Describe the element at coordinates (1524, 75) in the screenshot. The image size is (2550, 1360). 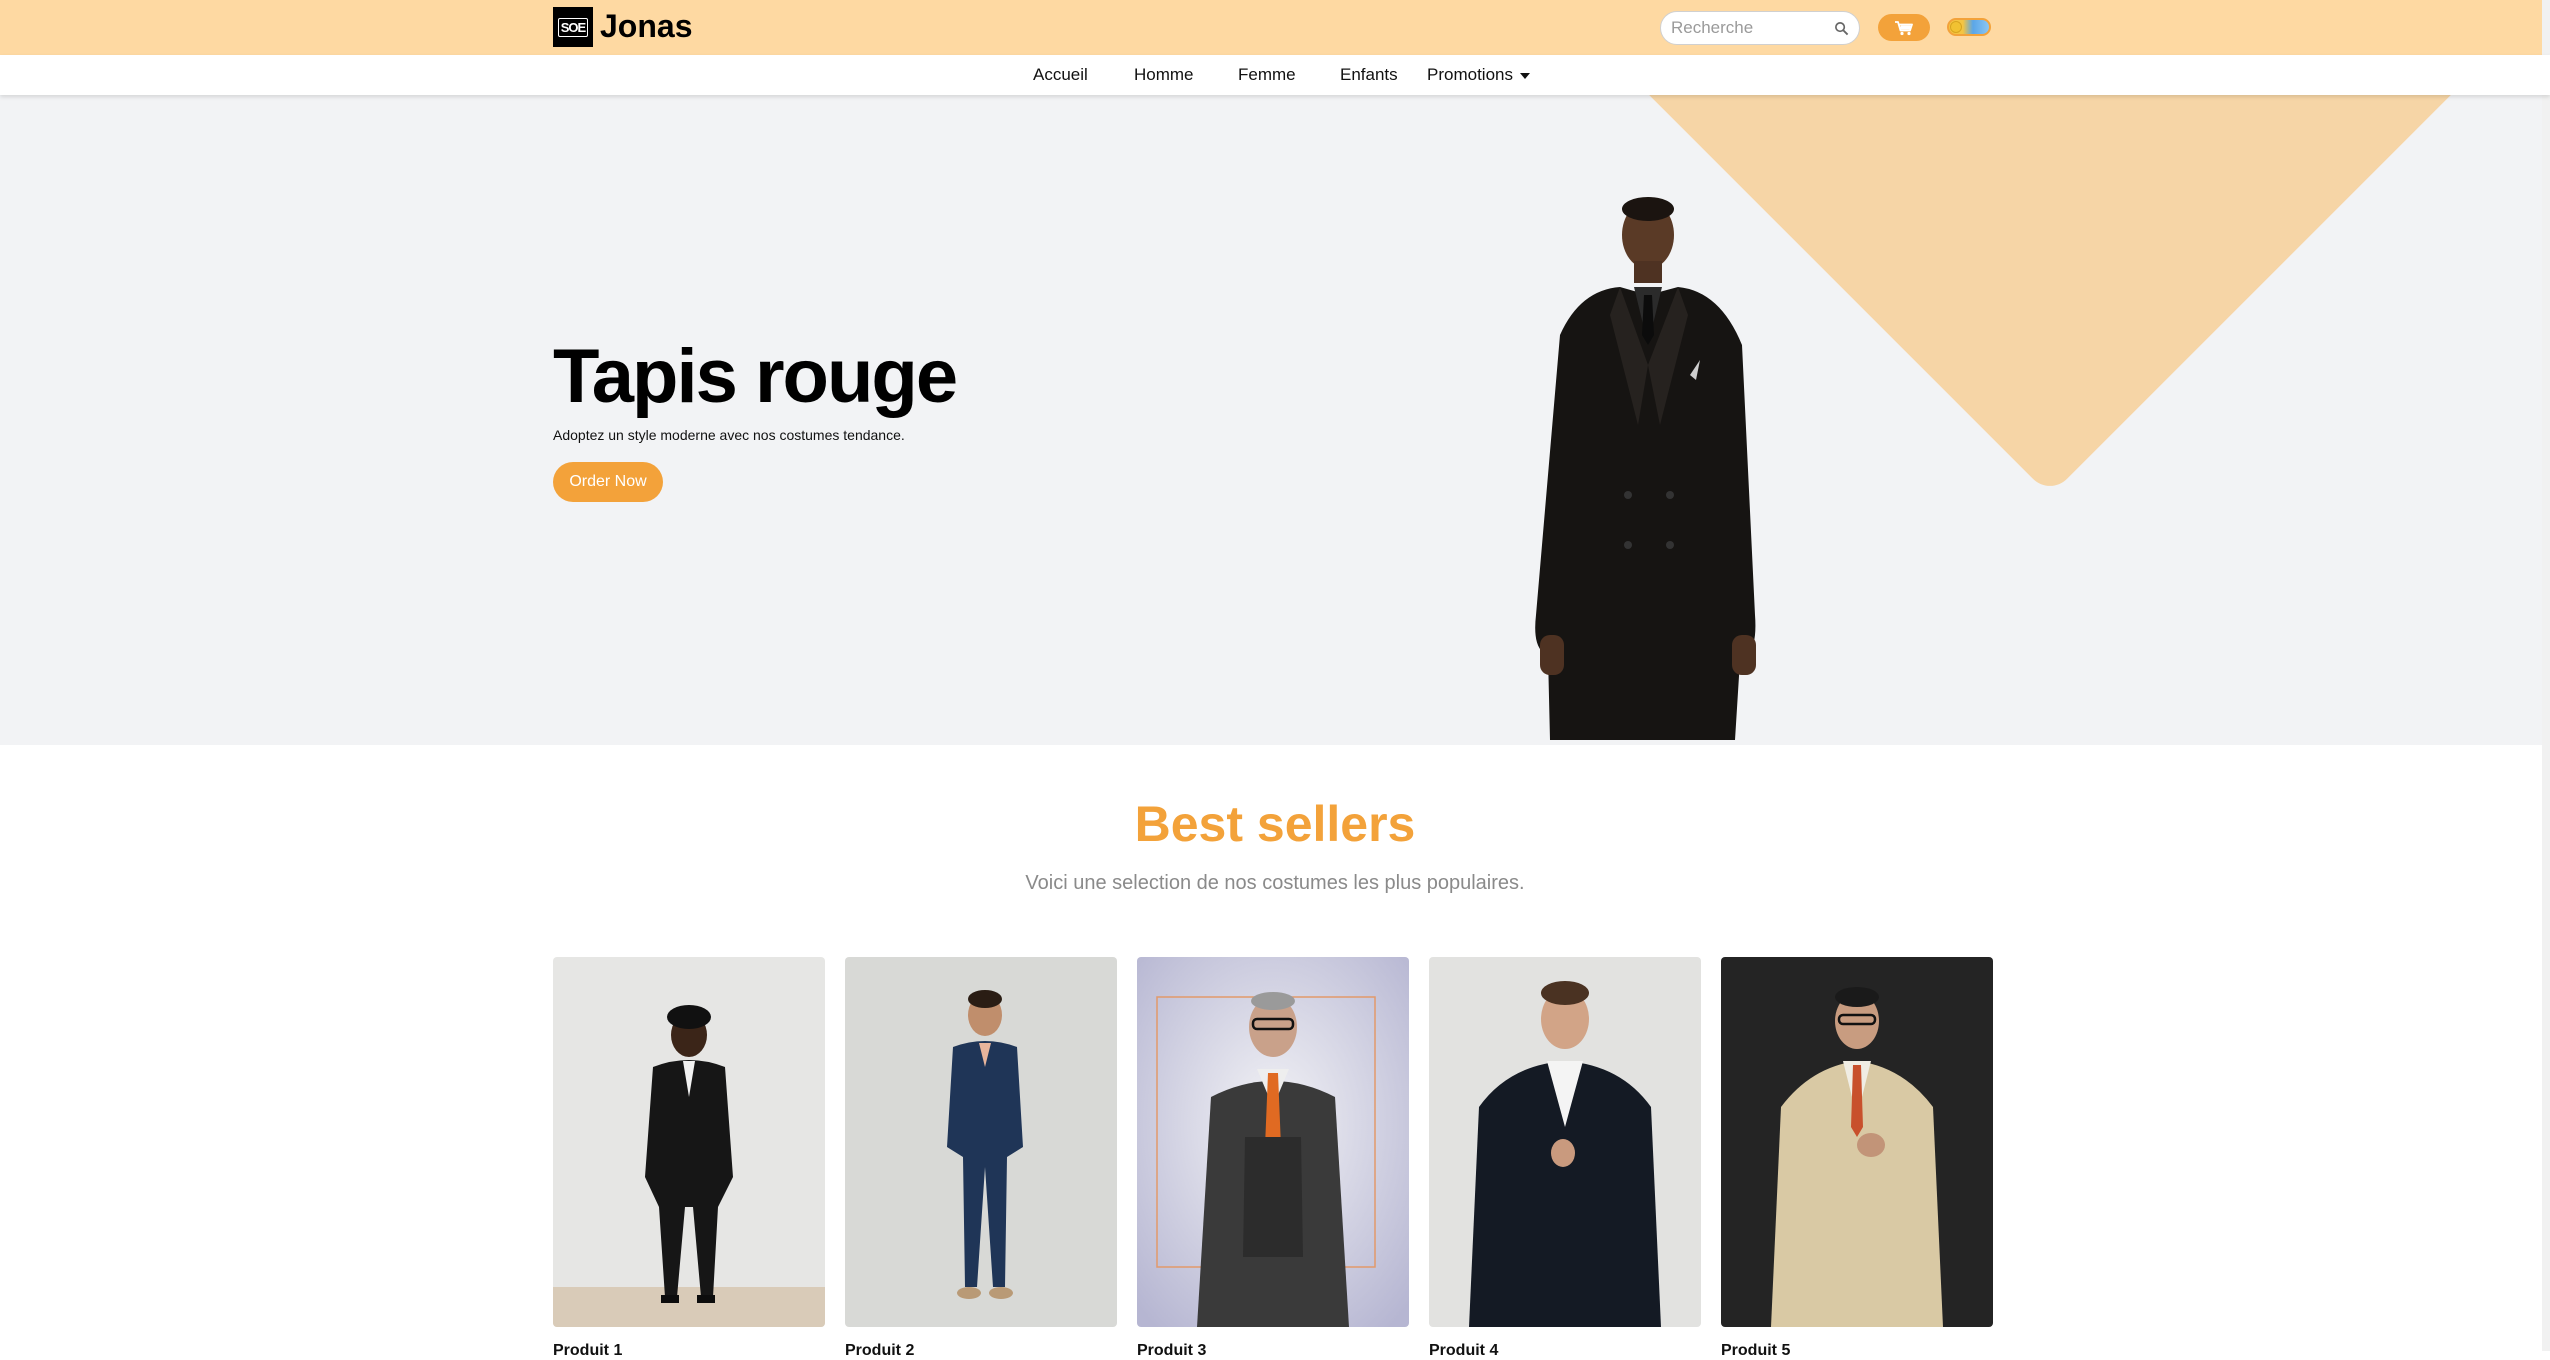
I see `caret-down-icon` at that location.